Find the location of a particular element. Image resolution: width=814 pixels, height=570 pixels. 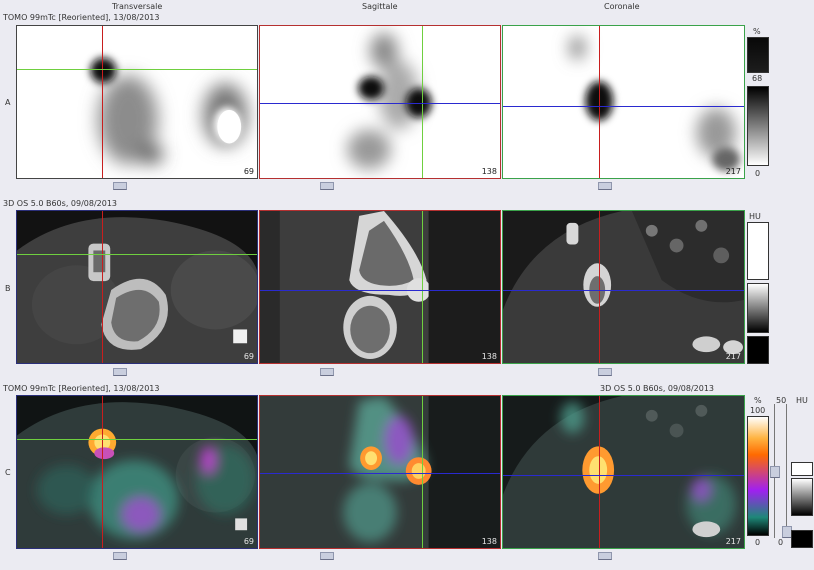

fusion-ct-track is located at coordinates (786, 471).